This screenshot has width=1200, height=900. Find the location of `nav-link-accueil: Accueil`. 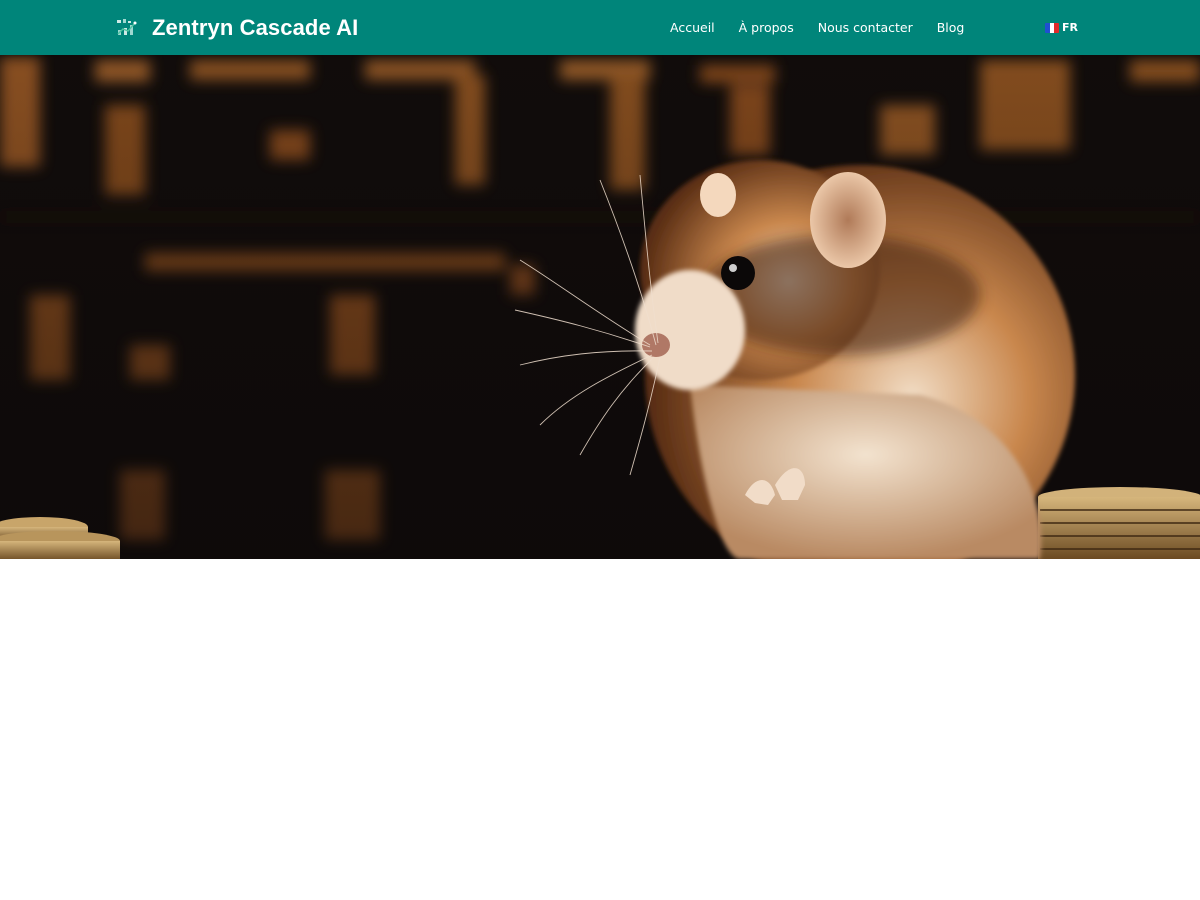

nav-link-accueil: Accueil is located at coordinates (692, 27).